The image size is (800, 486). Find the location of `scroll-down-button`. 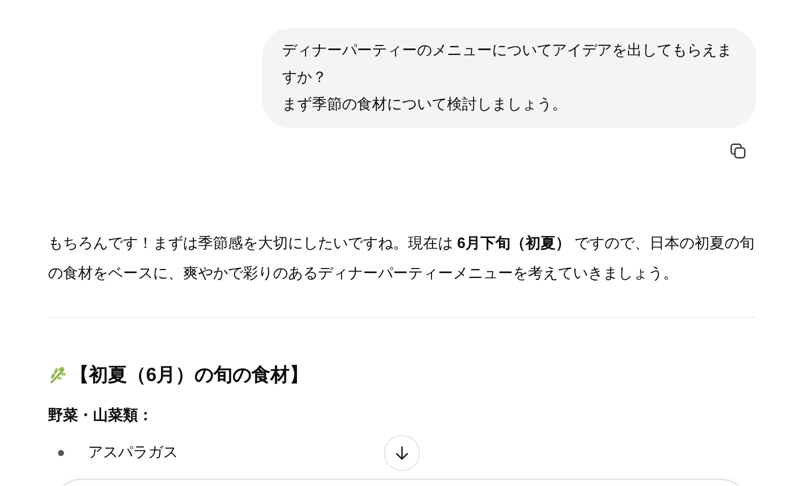

scroll-down-button is located at coordinates (402, 453).